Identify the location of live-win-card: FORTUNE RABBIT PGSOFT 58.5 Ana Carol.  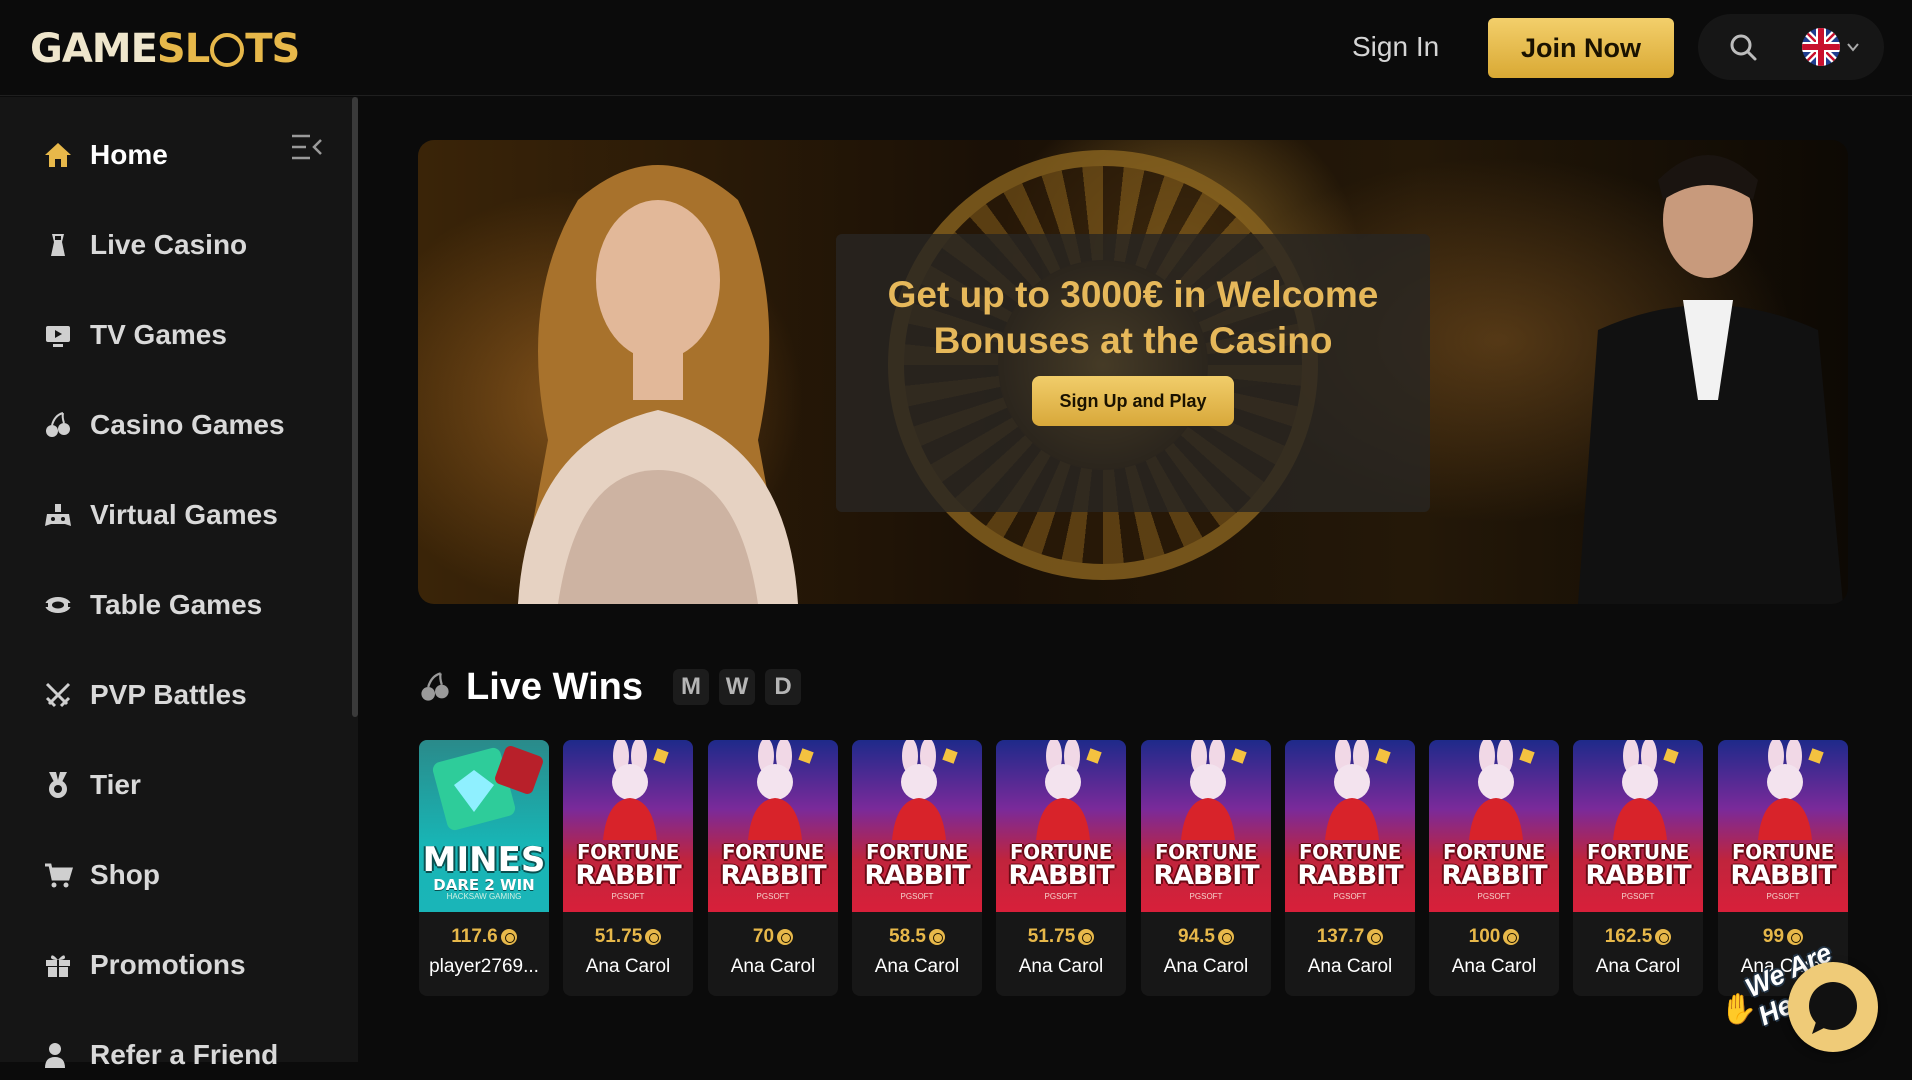
(917, 868).